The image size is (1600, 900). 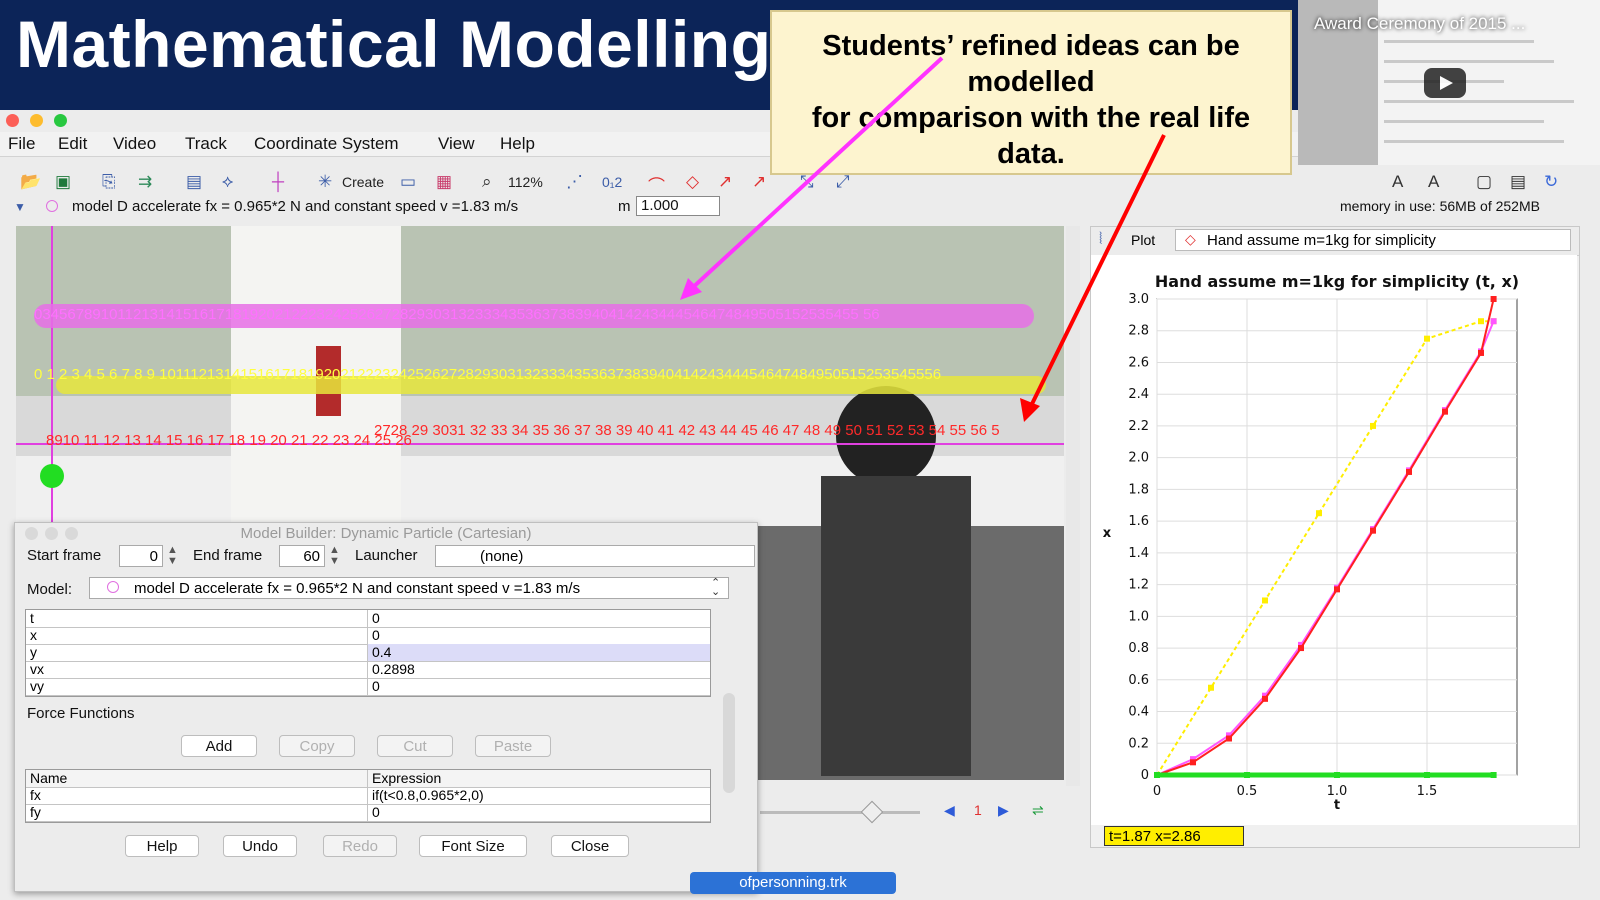 I want to click on notes-icon: ▢, so click(x=1484, y=182).